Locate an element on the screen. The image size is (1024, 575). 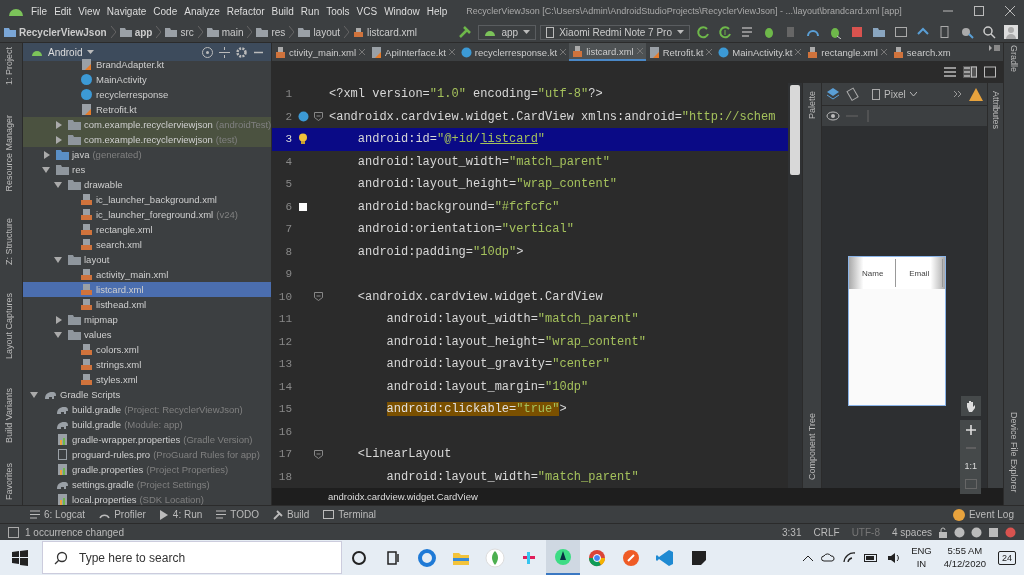
input-language: ENG is located at coordinates (921, 551).